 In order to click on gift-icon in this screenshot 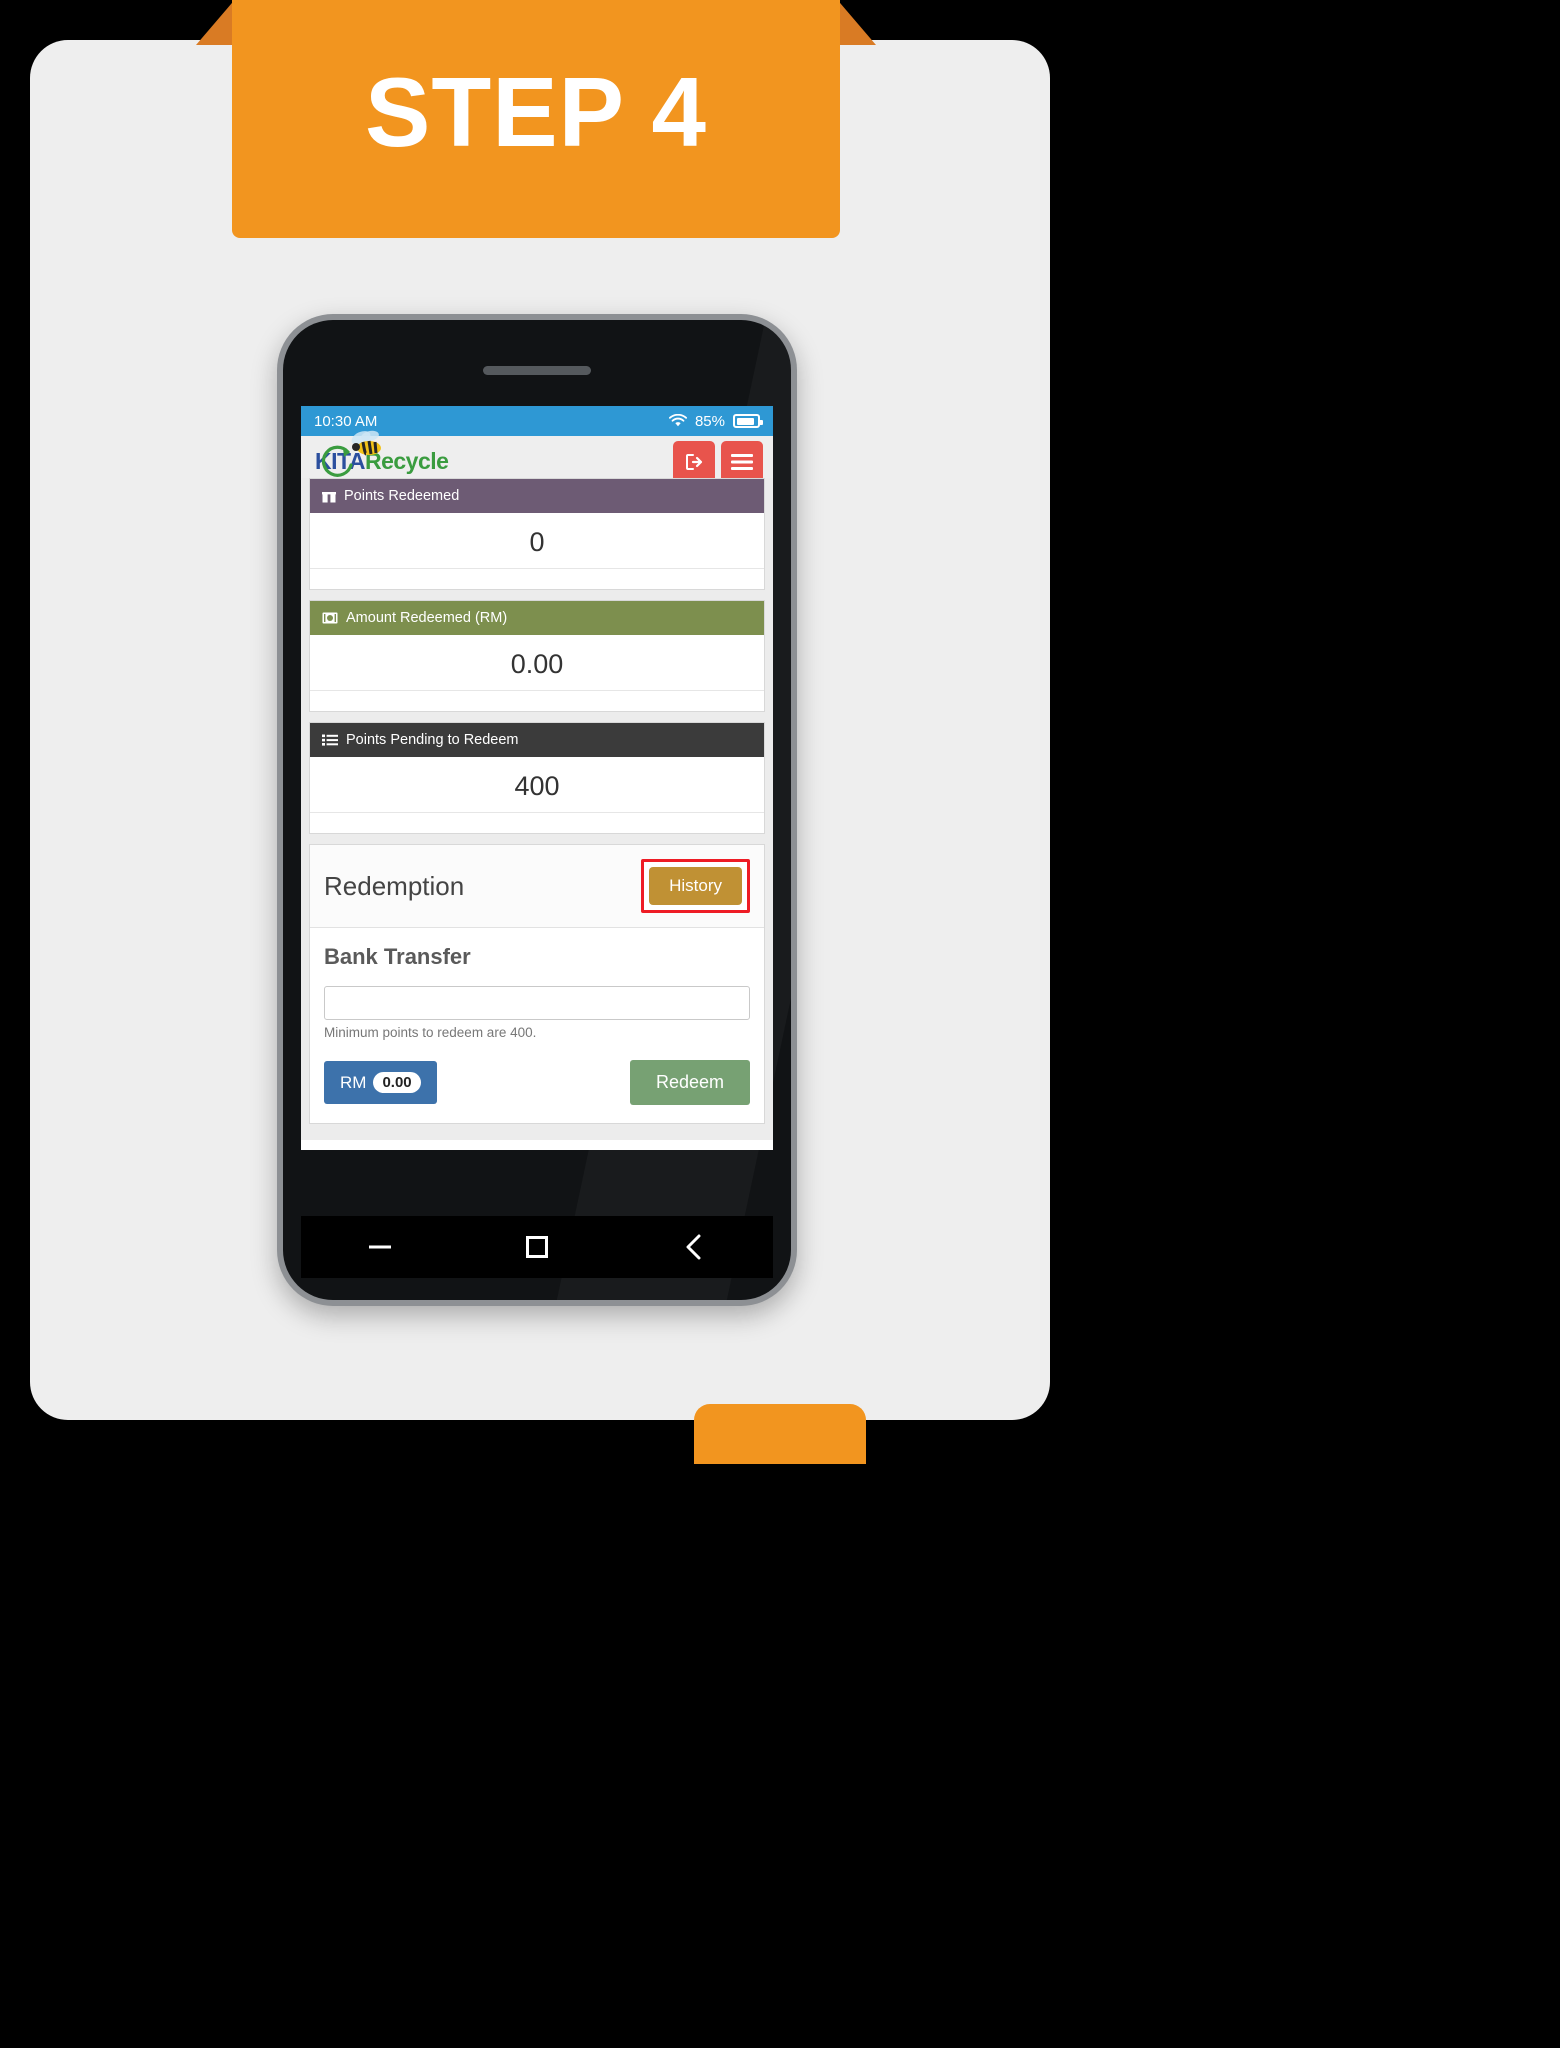, I will do `click(329, 496)`.